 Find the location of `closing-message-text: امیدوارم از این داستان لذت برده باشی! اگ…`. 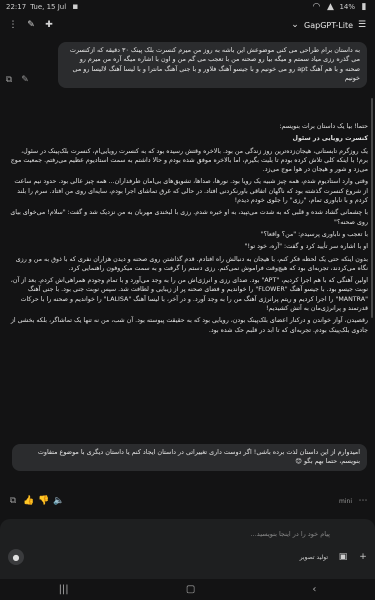

closing-message-text: امیدوارم از این داستان لذت برده باشی! اگ… is located at coordinates (198, 457).